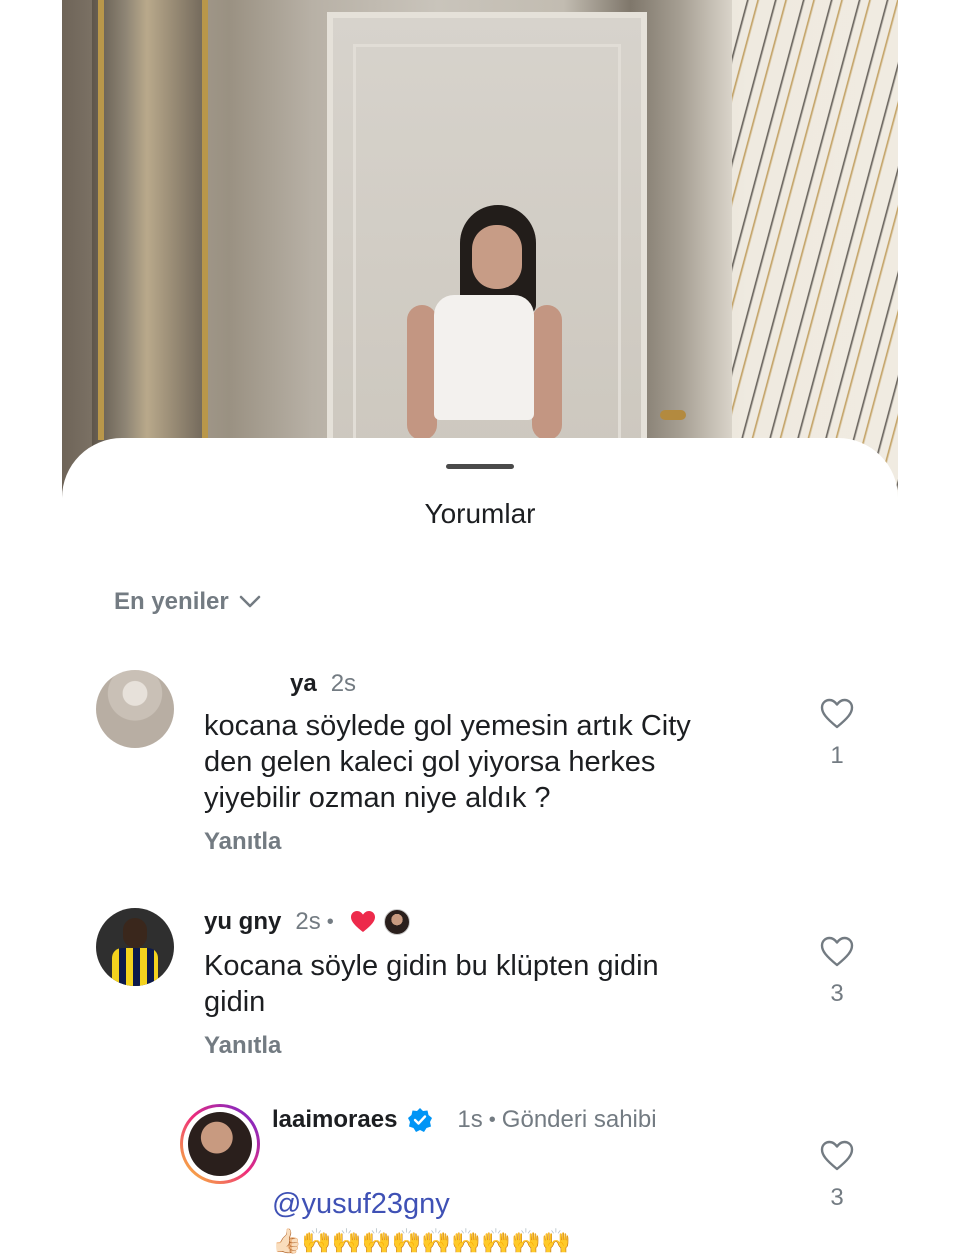  What do you see at coordinates (420, 1120) in the screenshot?
I see `verified-badge-icon` at bounding box center [420, 1120].